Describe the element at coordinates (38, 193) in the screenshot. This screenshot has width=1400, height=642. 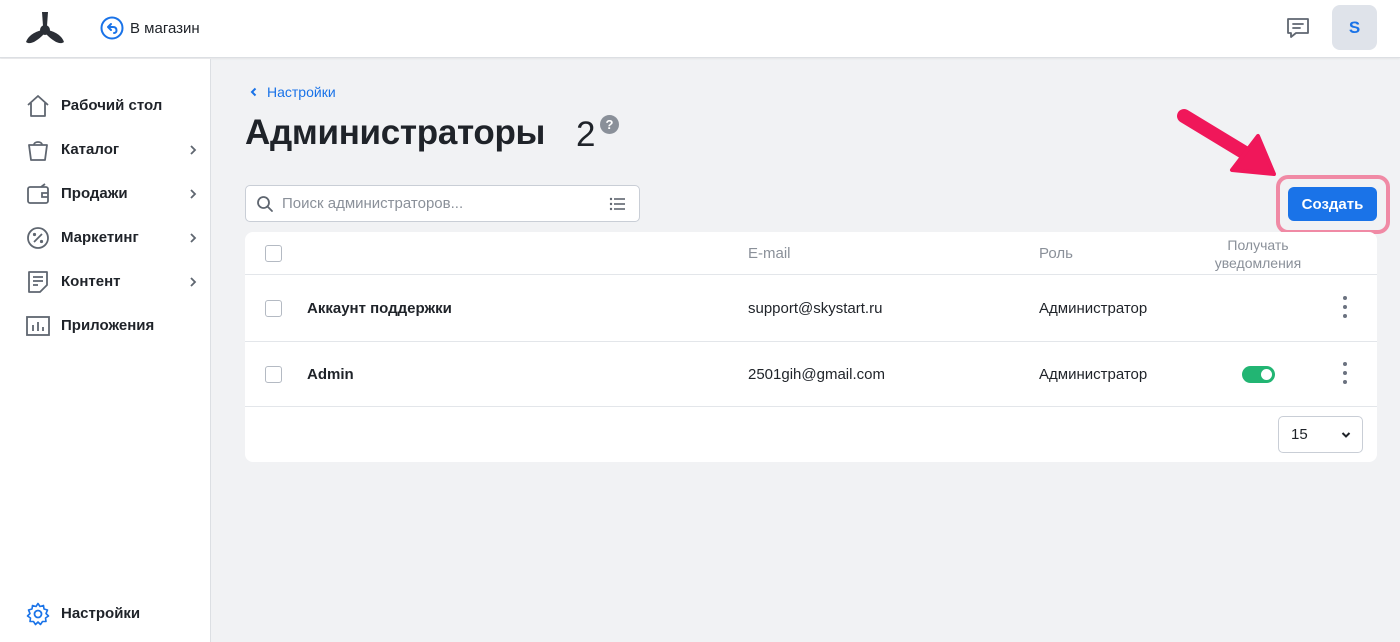
I see `wallet-icon` at that location.